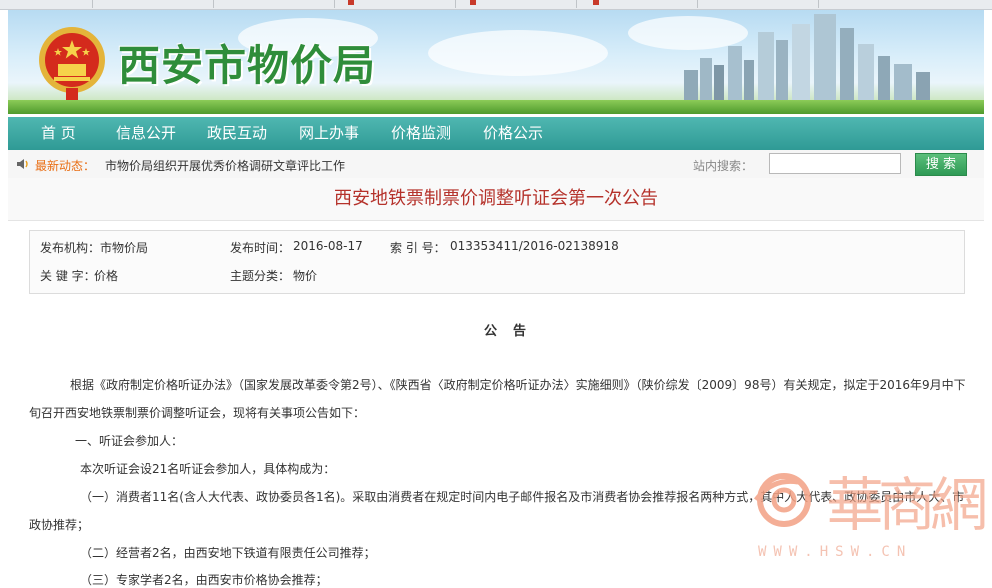 The image size is (992, 588). What do you see at coordinates (197, 413) in the screenshot?
I see `paragraph: 旬召开西安地铁票制票价调整听证会，现将有关事项公告如下：` at bounding box center [197, 413].